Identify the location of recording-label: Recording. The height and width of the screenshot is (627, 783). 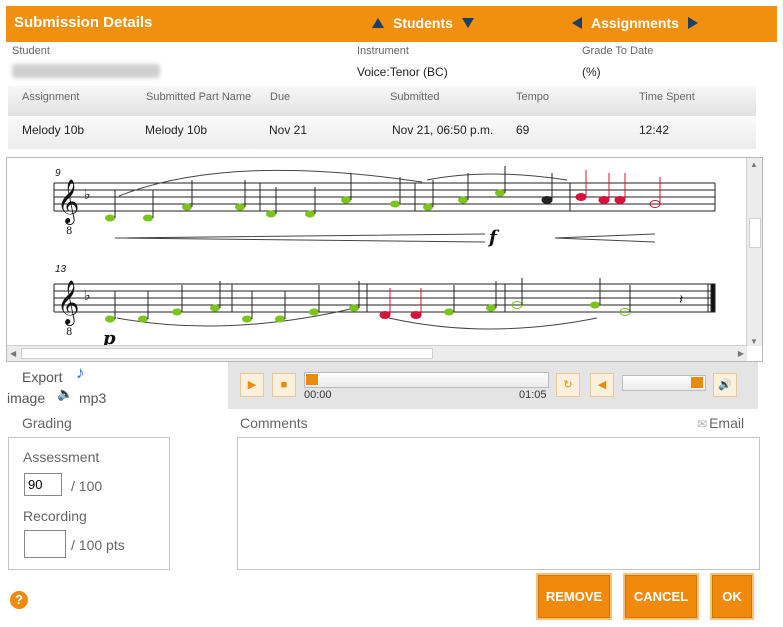
(55, 516).